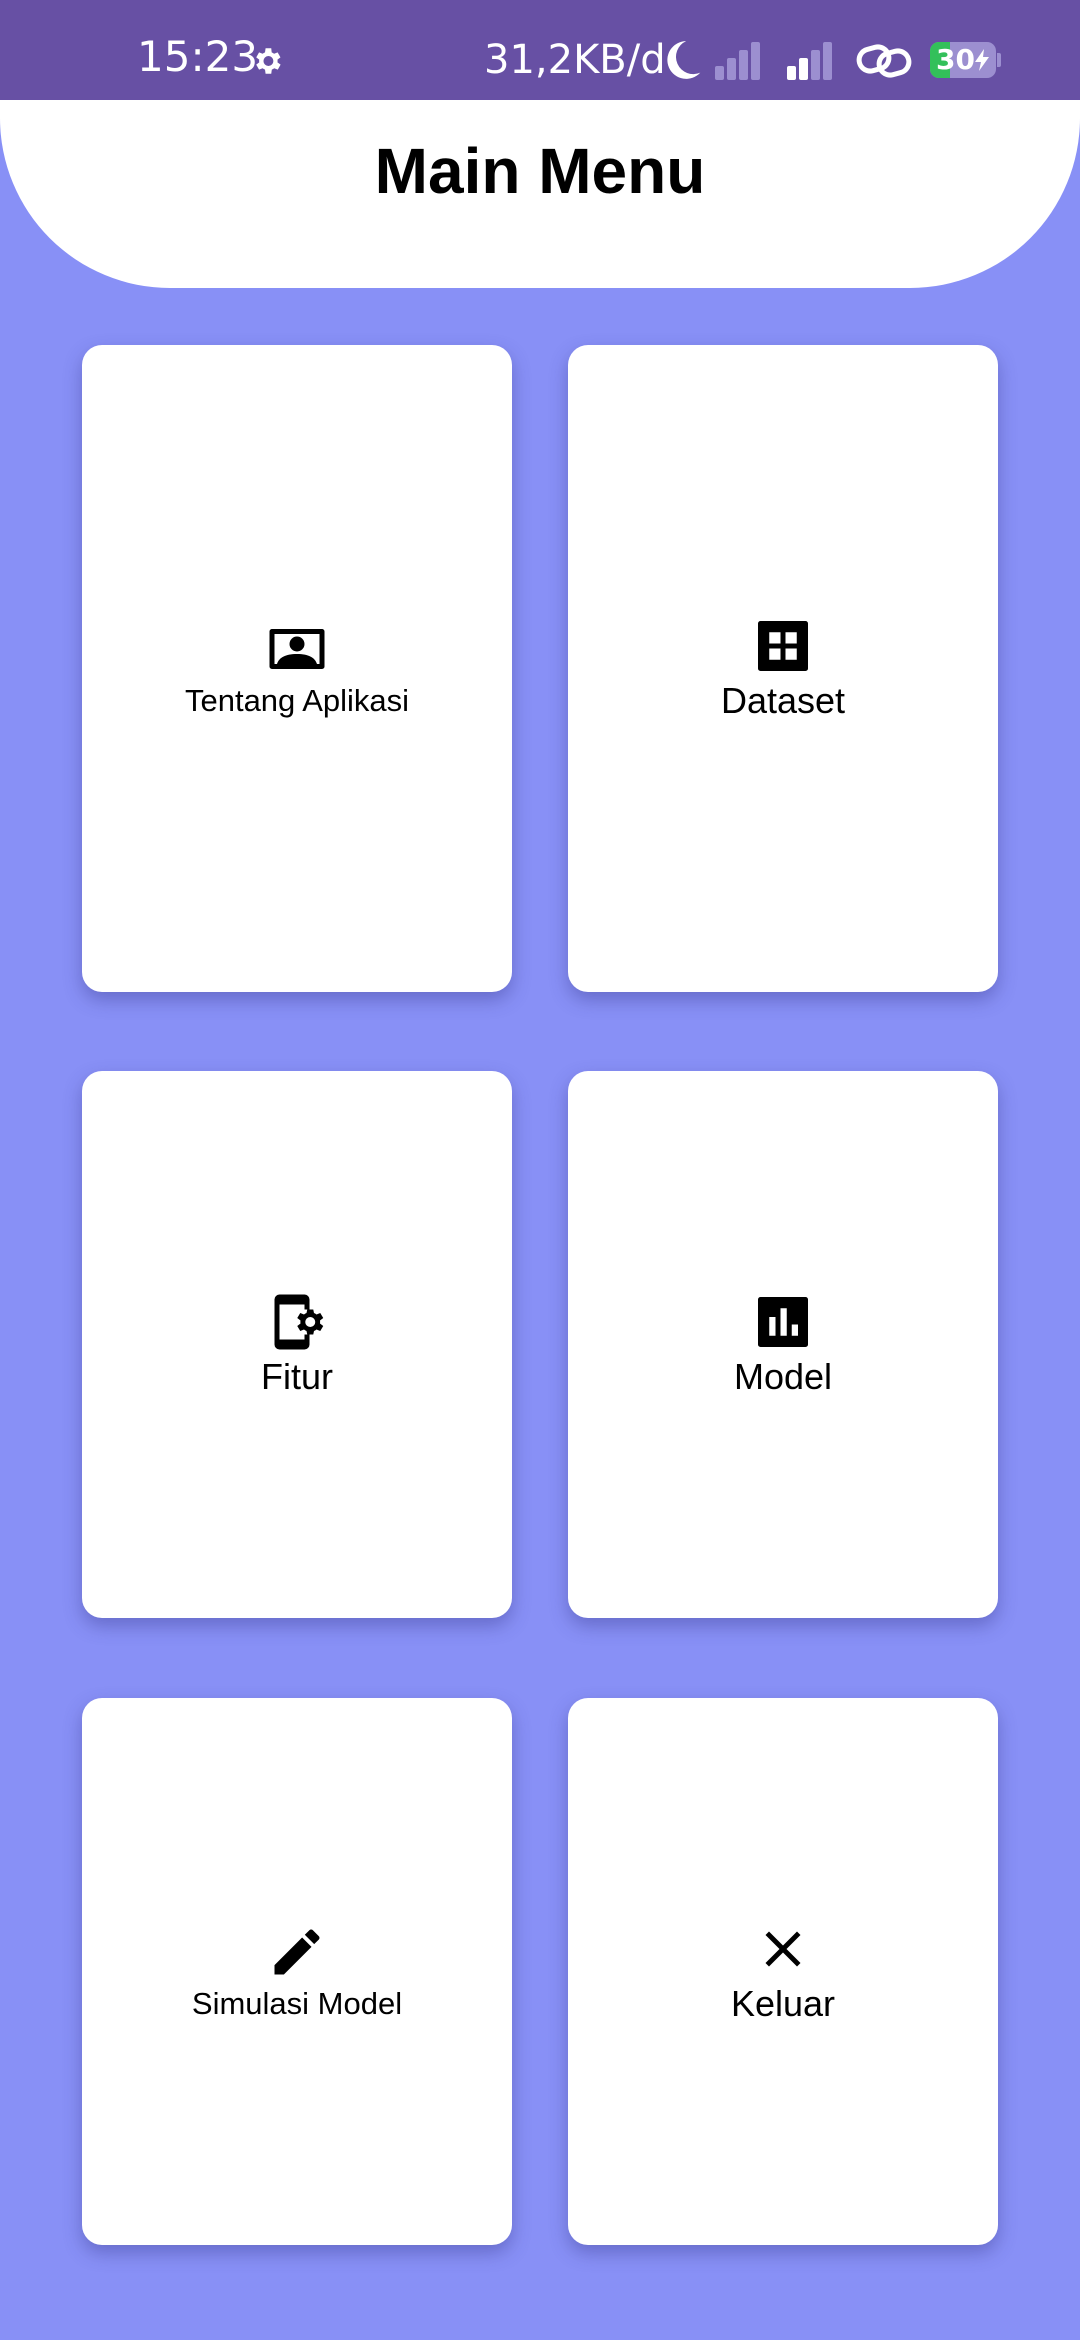 The width and height of the screenshot is (1080, 2340). What do you see at coordinates (783, 1321) in the screenshot?
I see `bar-chart-icon` at bounding box center [783, 1321].